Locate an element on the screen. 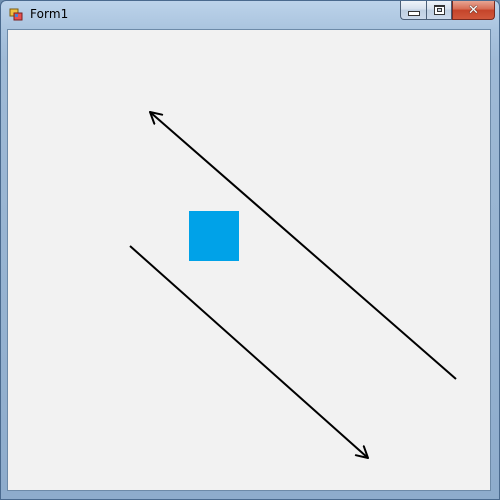 This screenshot has width=500, height=500. app-icon is located at coordinates (16, 14).